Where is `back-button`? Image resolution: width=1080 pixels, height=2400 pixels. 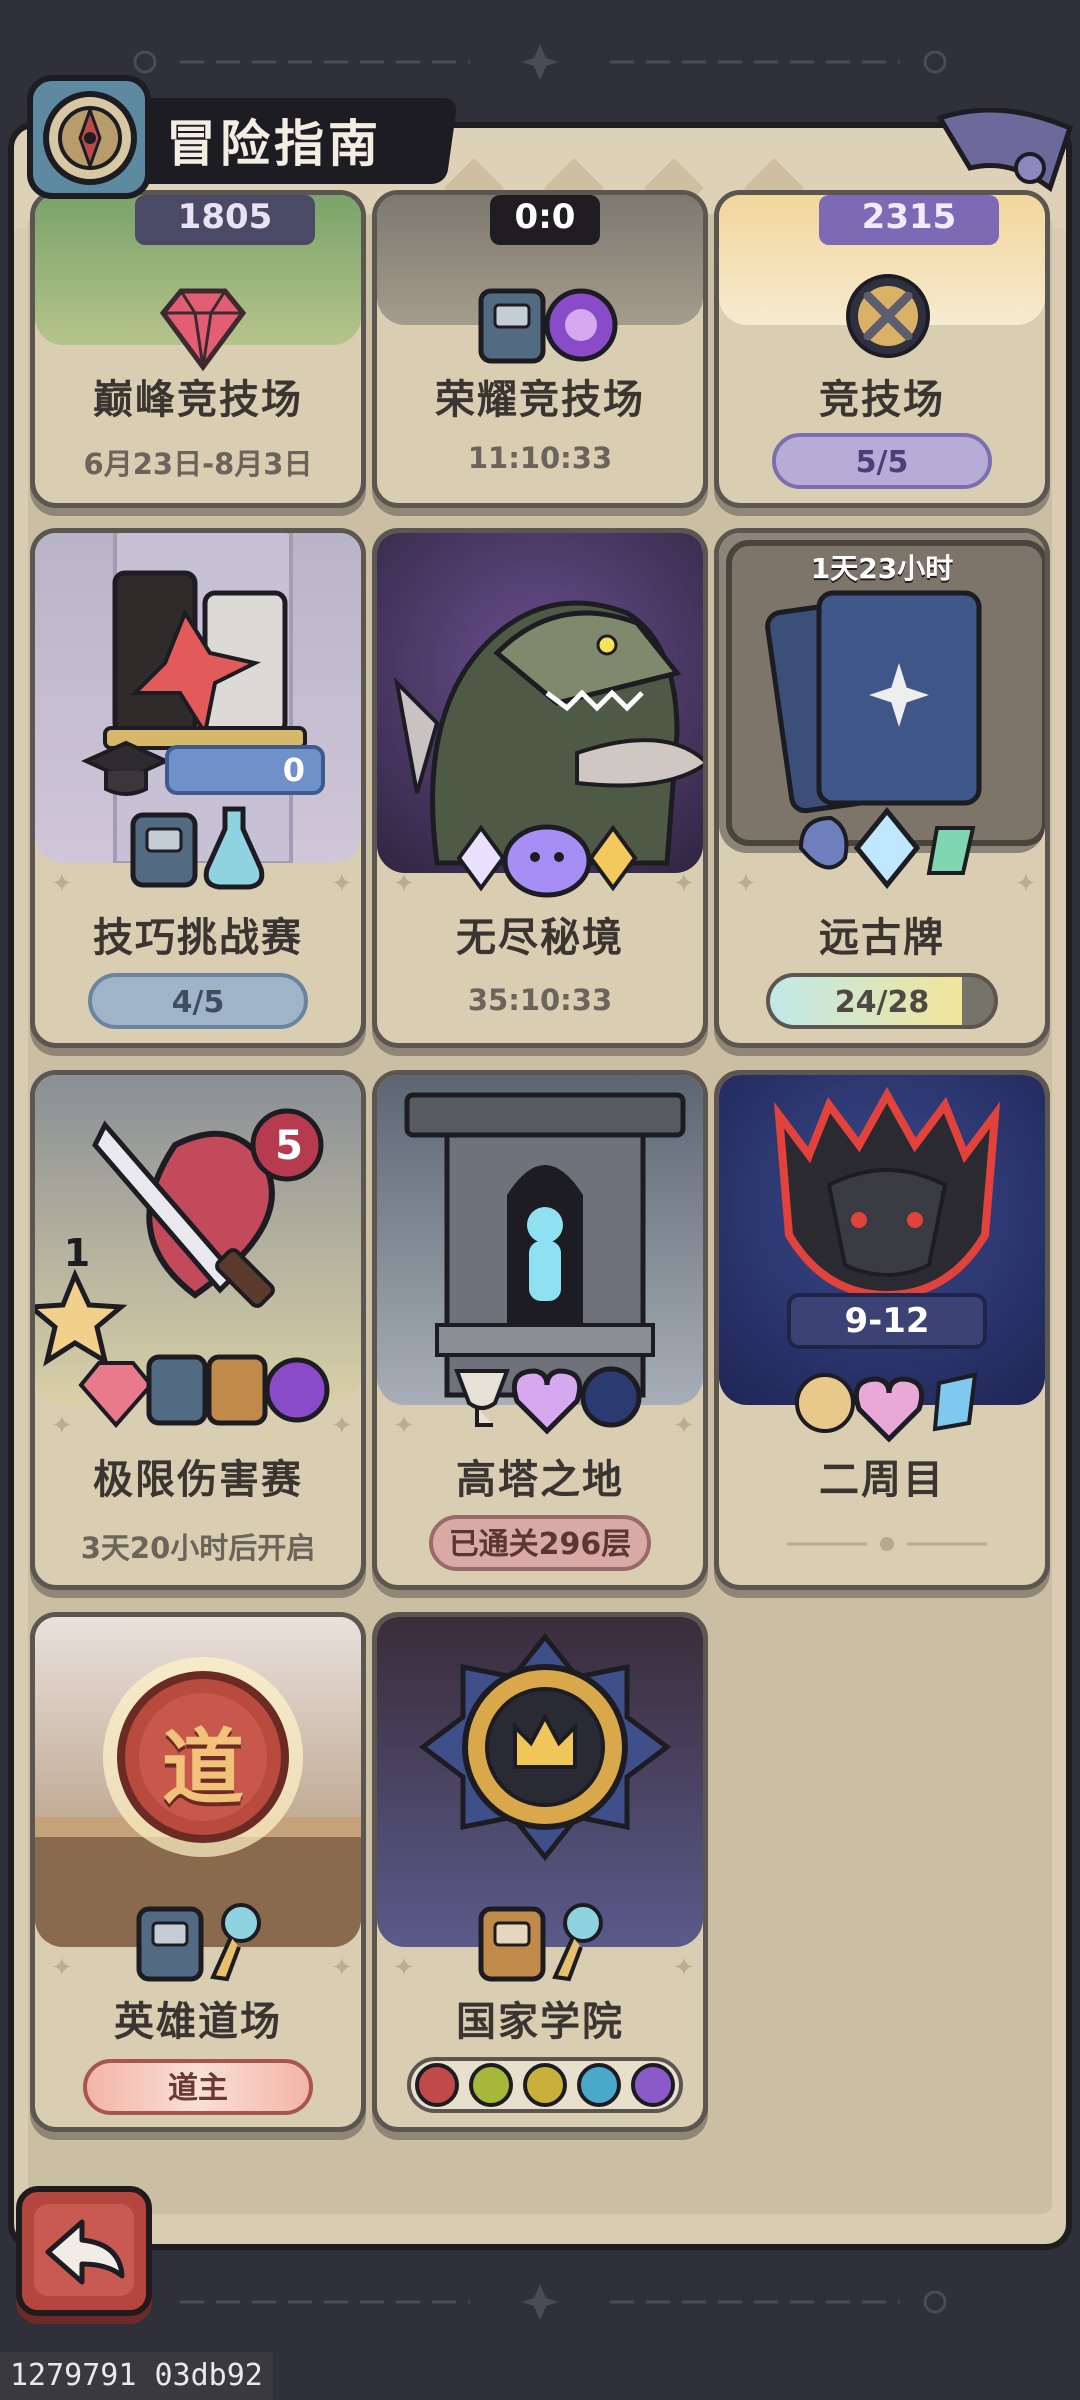
back-button is located at coordinates (84, 2251).